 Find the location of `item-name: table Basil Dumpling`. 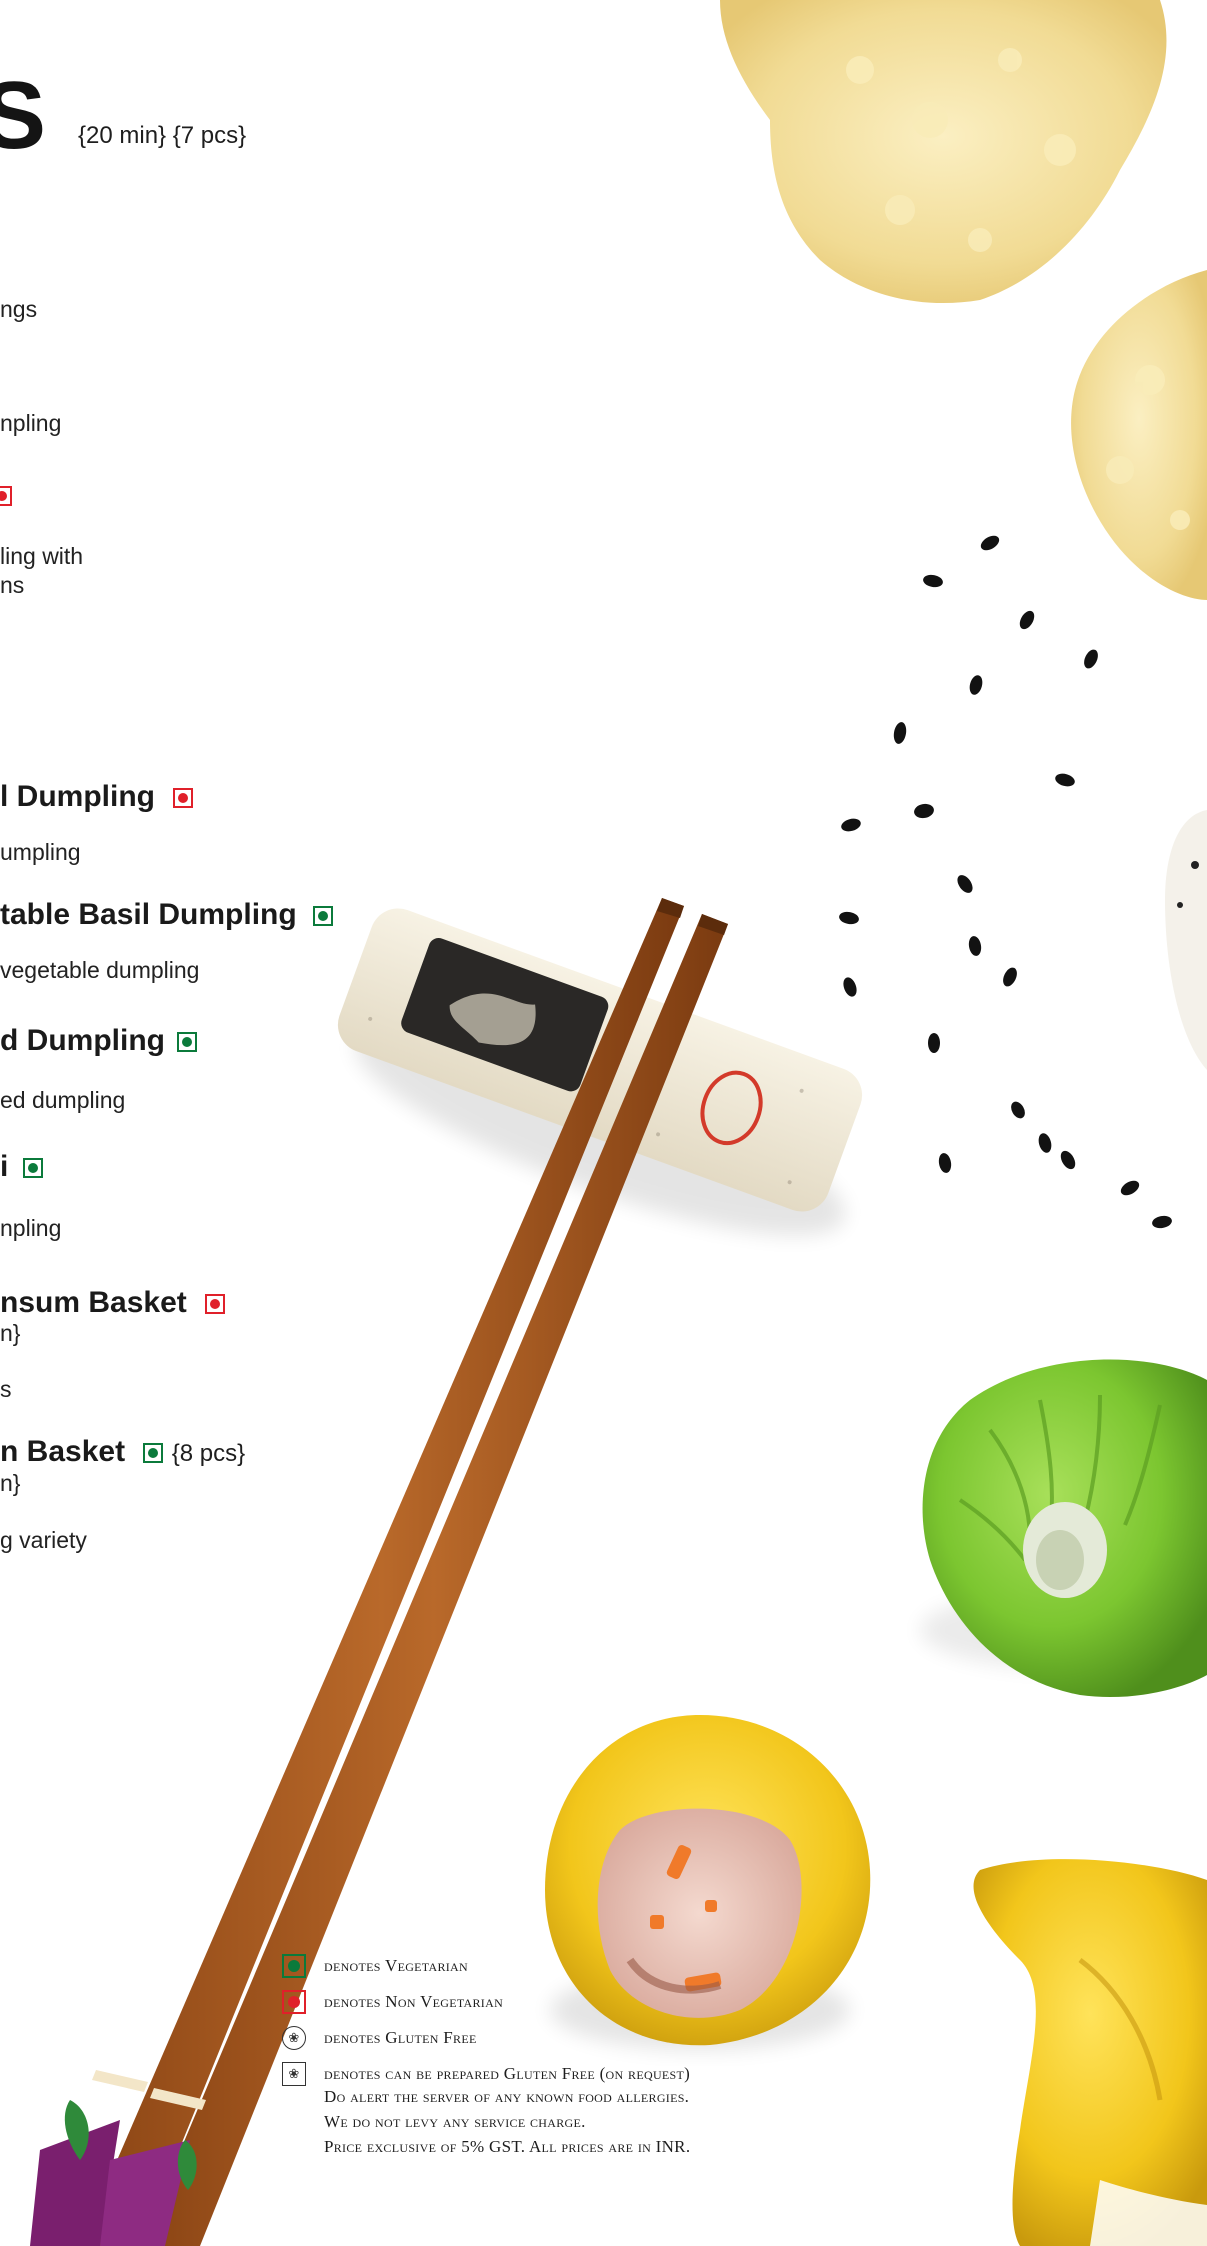

item-name: table Basil Dumpling is located at coordinates (167, 914).